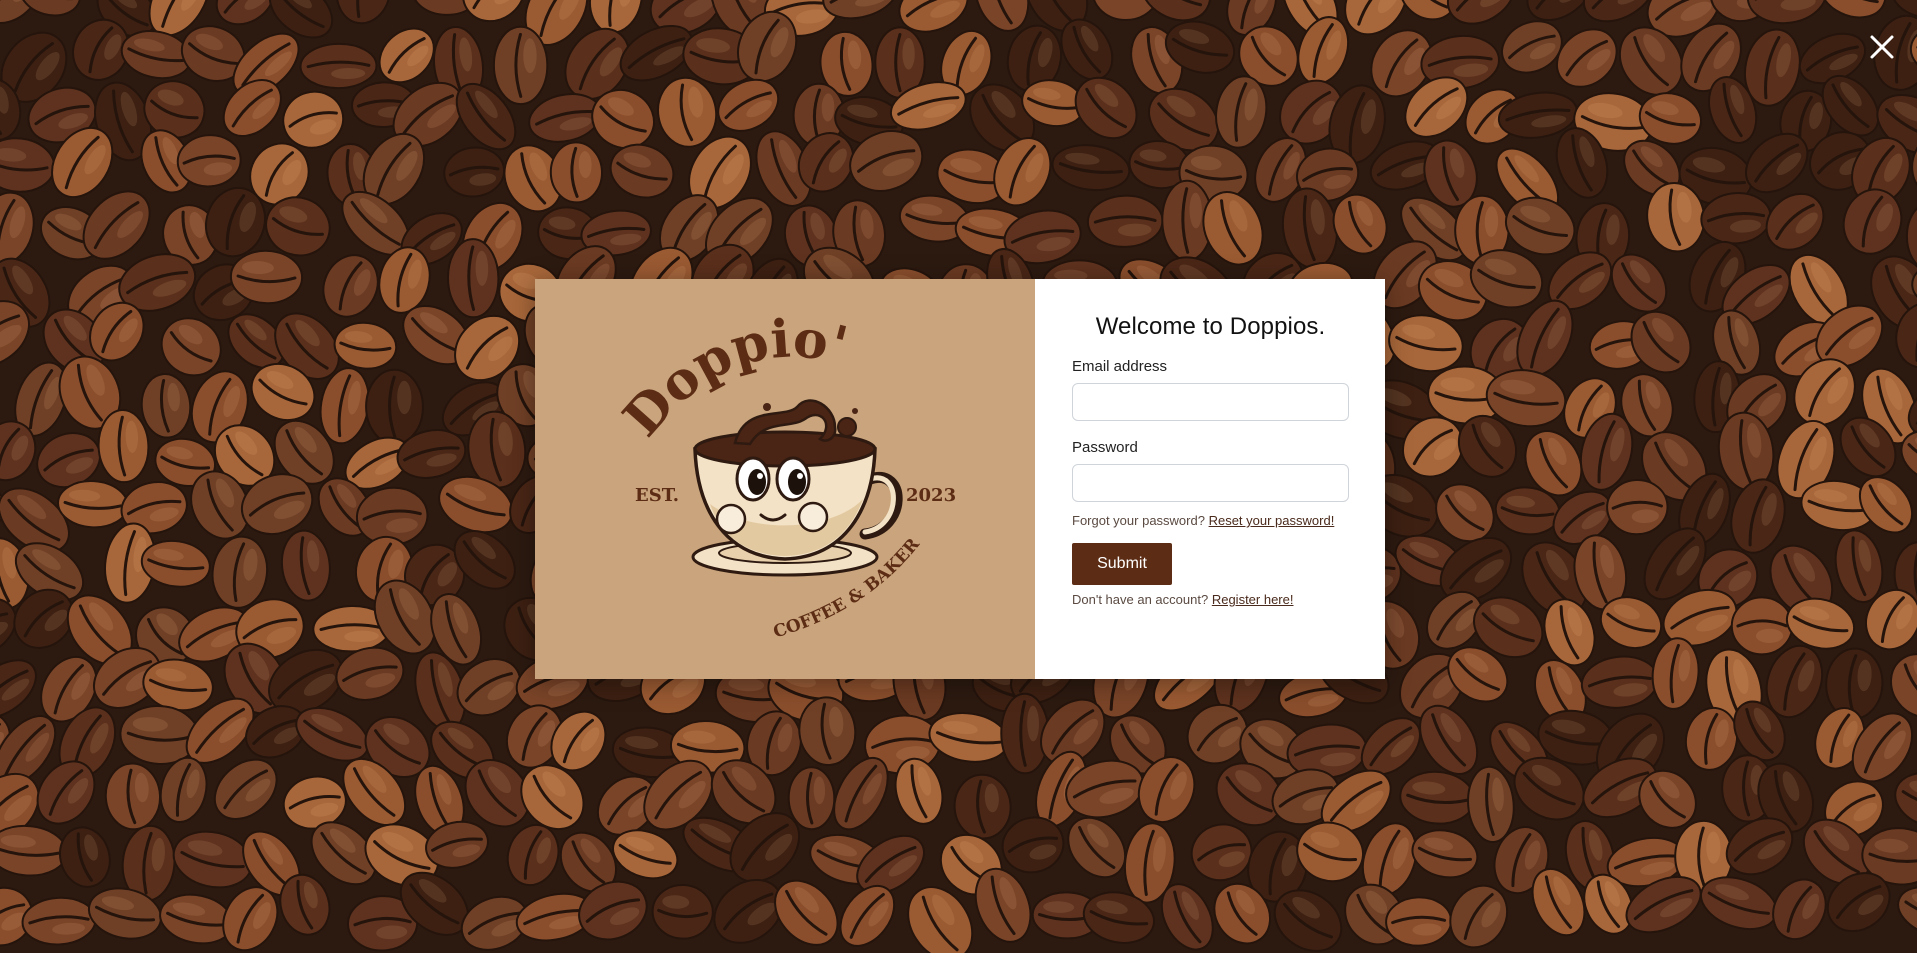 The height and width of the screenshot is (953, 1917). What do you see at coordinates (1120, 366) in the screenshot?
I see `email-label: Email address` at bounding box center [1120, 366].